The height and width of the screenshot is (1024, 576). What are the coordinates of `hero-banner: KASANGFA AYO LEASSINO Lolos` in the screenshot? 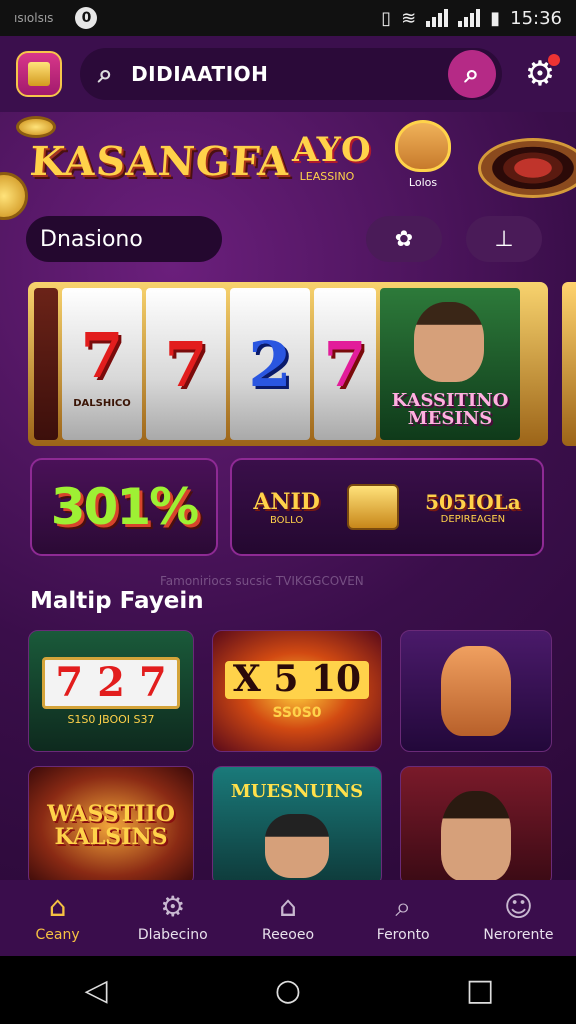 It's located at (288, 166).